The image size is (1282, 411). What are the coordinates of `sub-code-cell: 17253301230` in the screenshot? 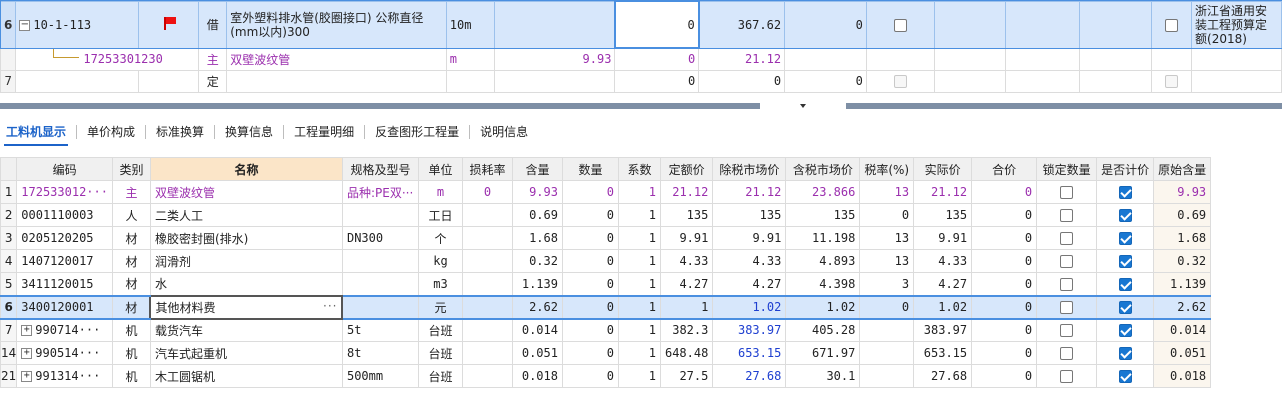 It's located at (107, 59).